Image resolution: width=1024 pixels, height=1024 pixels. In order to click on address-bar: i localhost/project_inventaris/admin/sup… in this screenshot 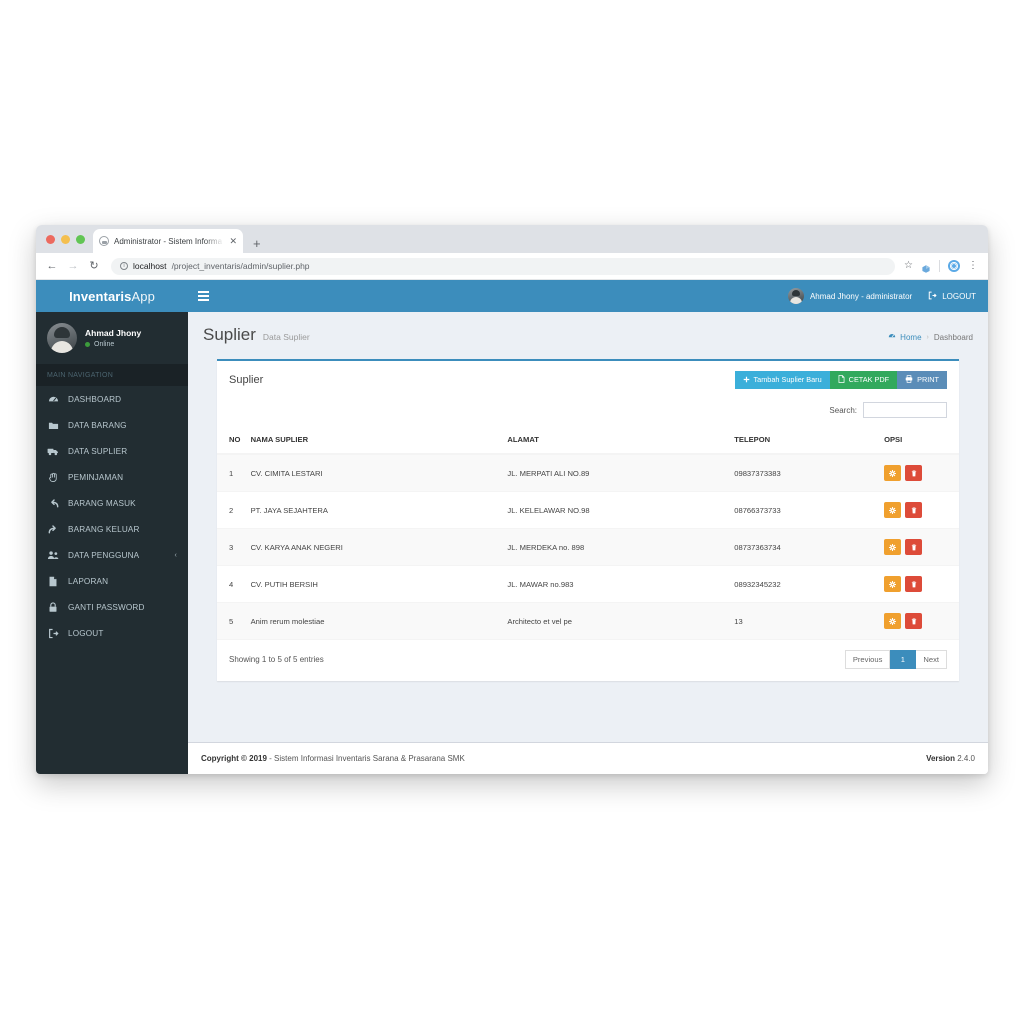, I will do `click(503, 266)`.